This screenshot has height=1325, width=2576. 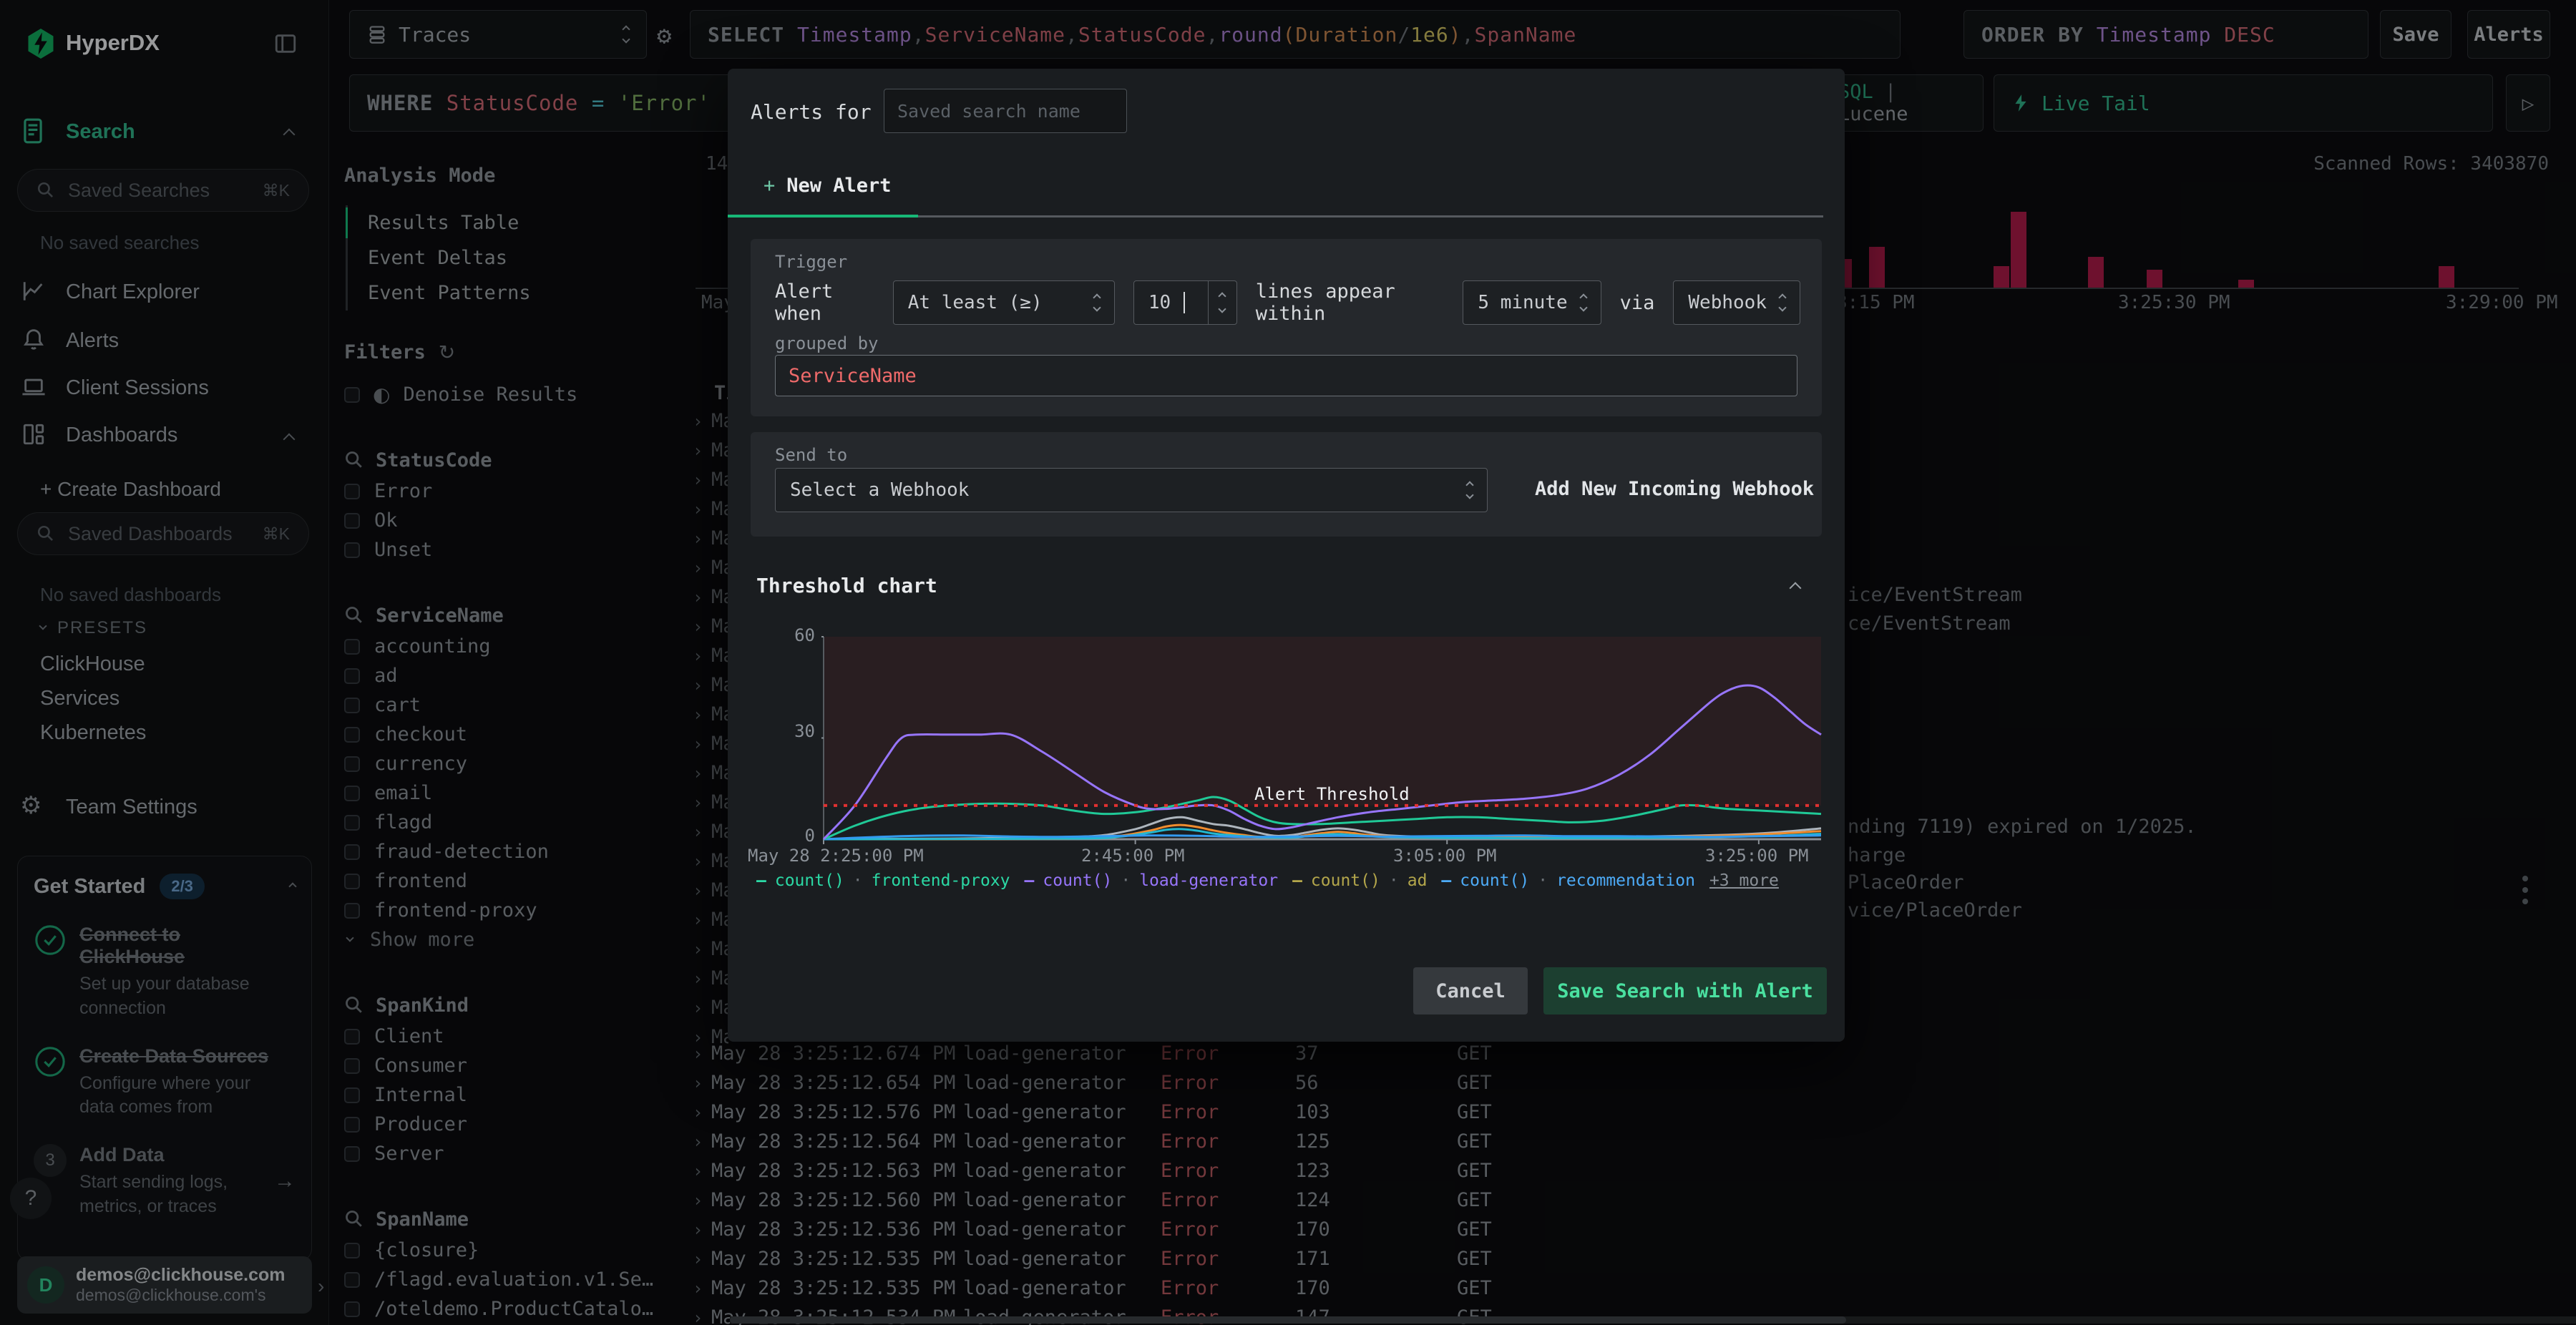 I want to click on threshold-value-input: 10, so click(x=1185, y=302).